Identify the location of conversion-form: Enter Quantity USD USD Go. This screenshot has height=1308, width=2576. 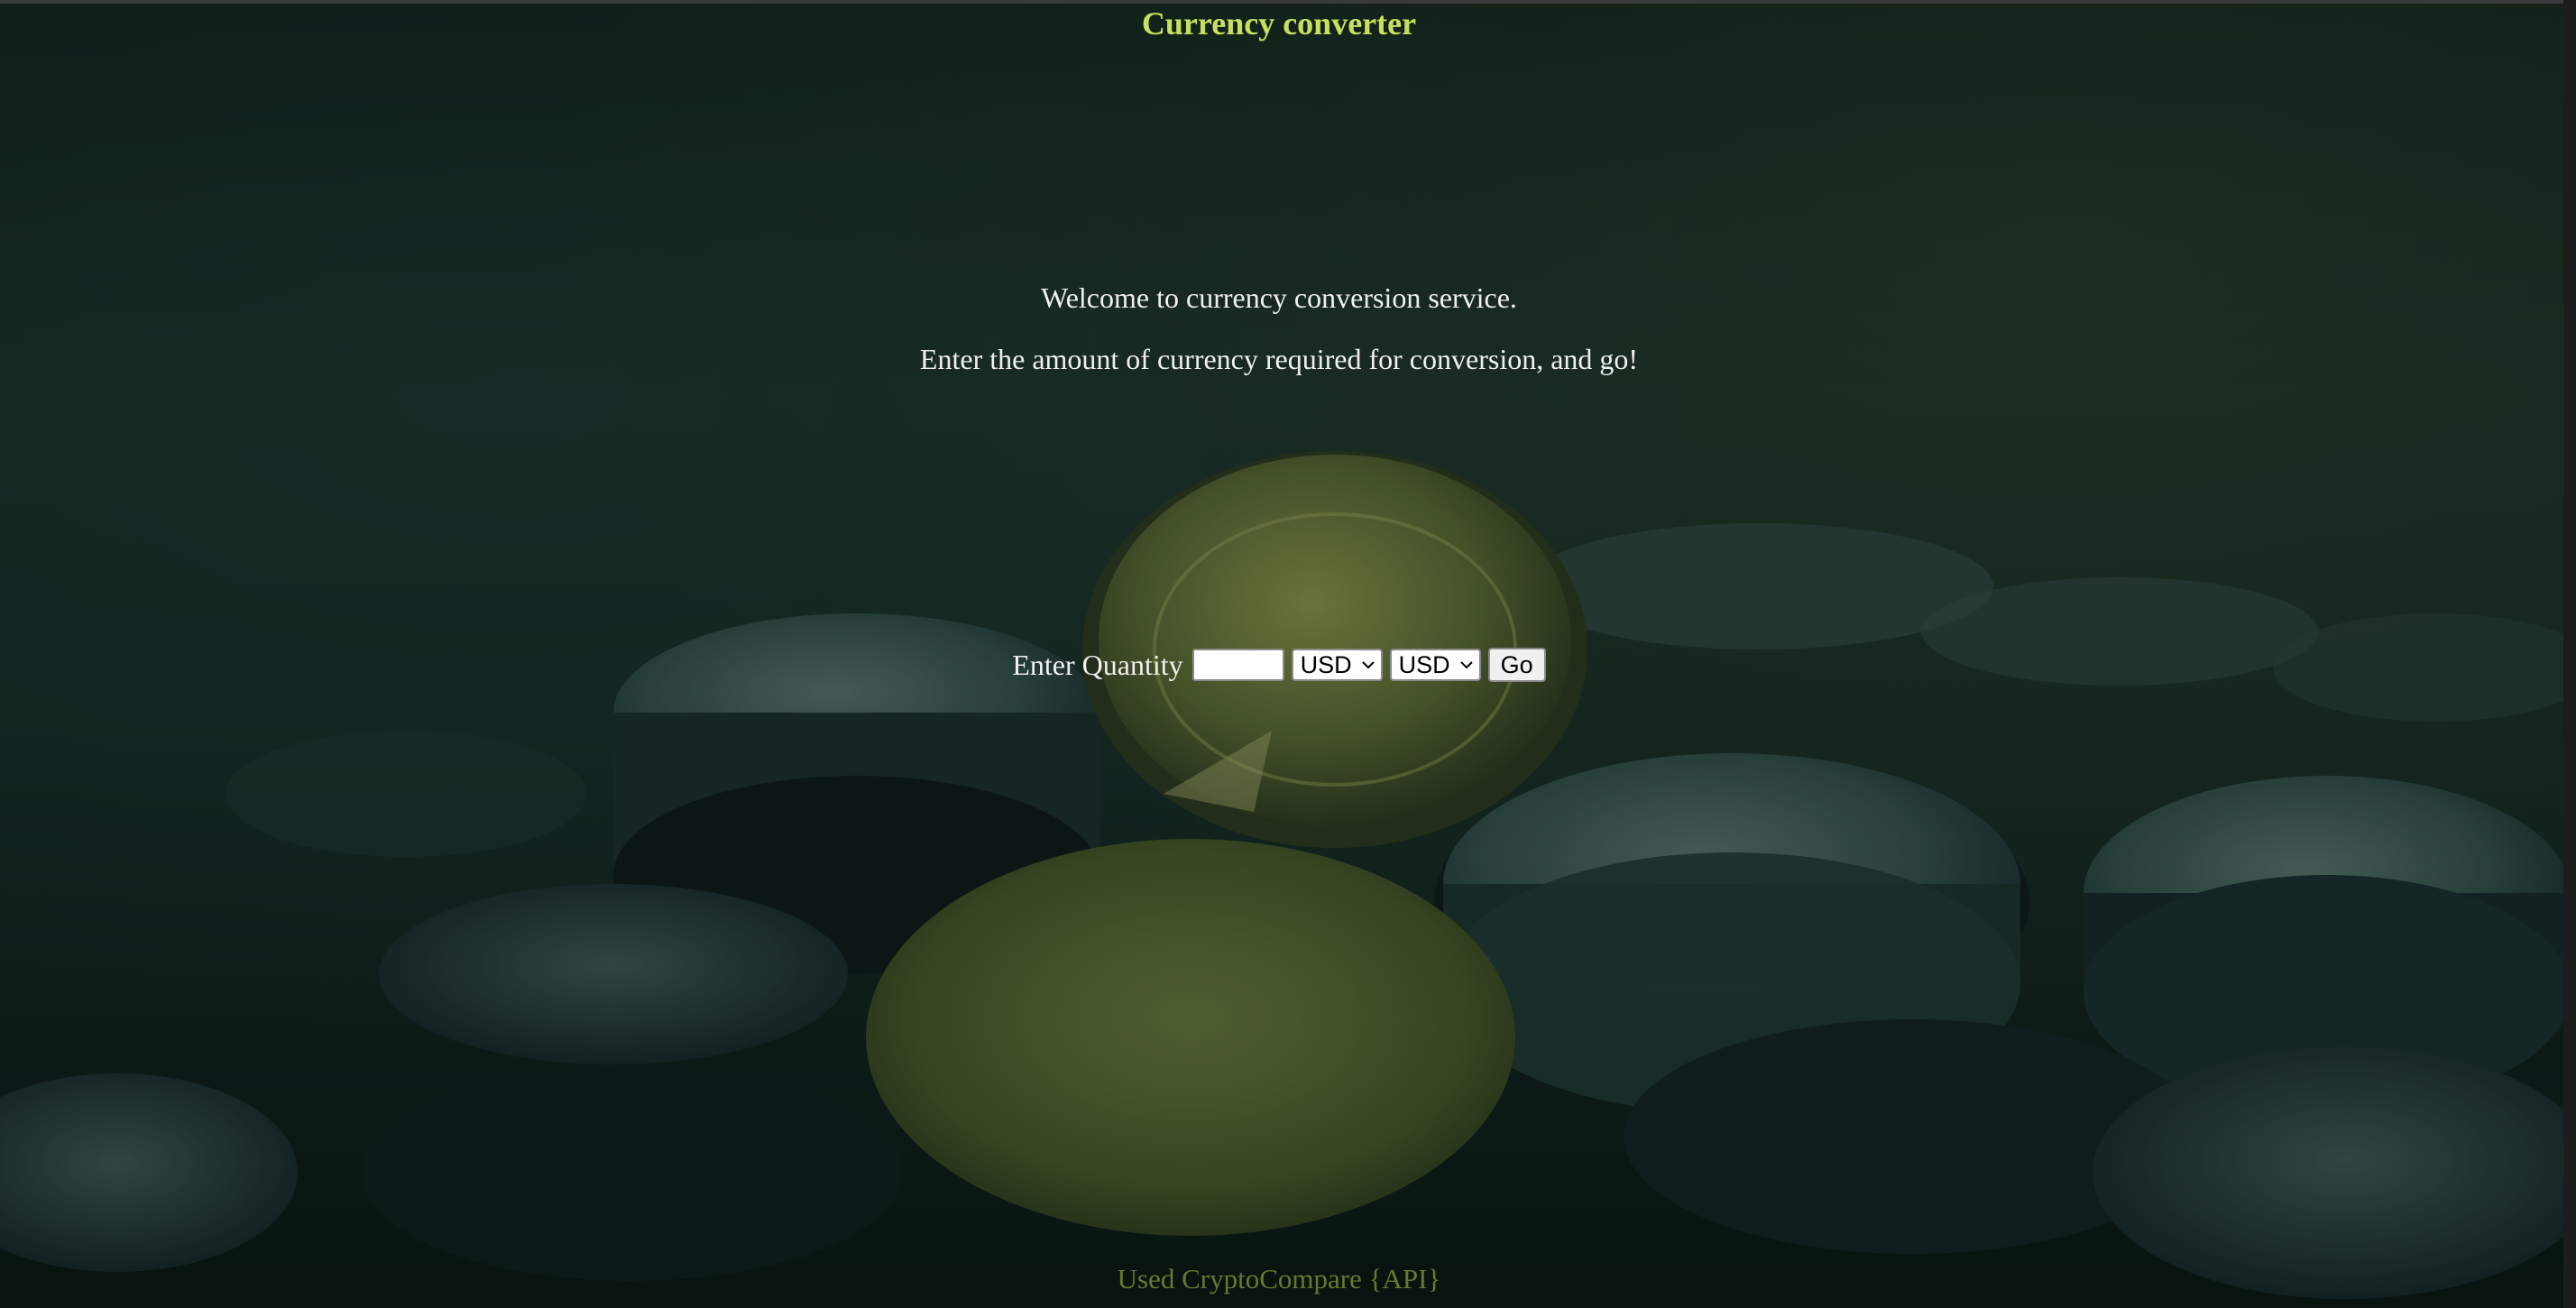
(1279, 664).